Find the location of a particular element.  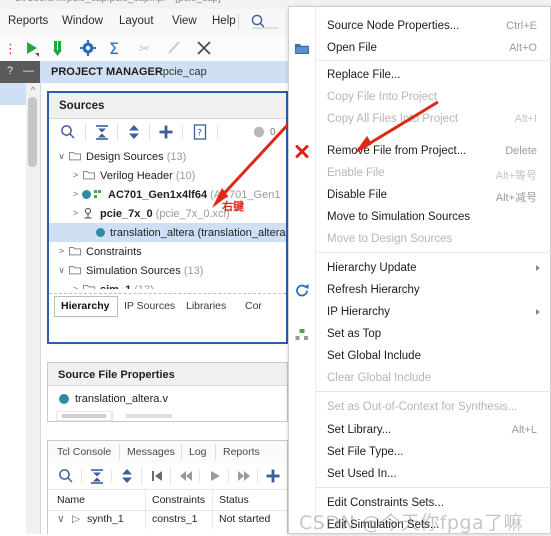

run-implementation-icon is located at coordinates (60, 48).